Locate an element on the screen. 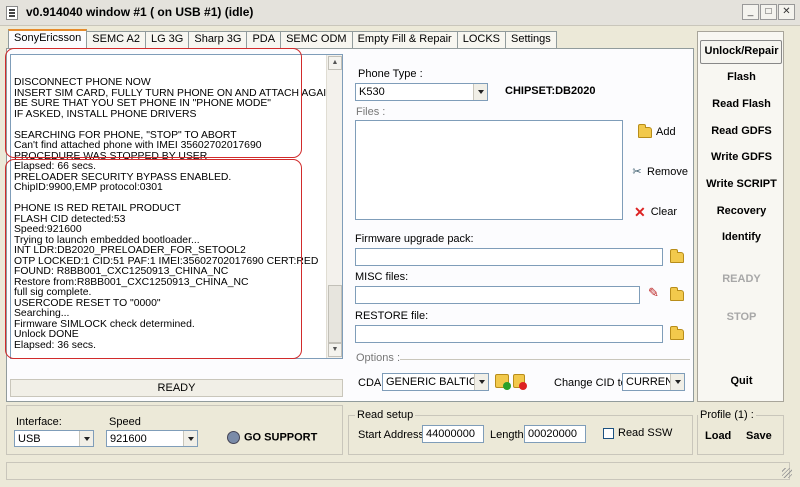 The height and width of the screenshot is (487, 800). add-files-button: Add is located at coordinates (657, 130).